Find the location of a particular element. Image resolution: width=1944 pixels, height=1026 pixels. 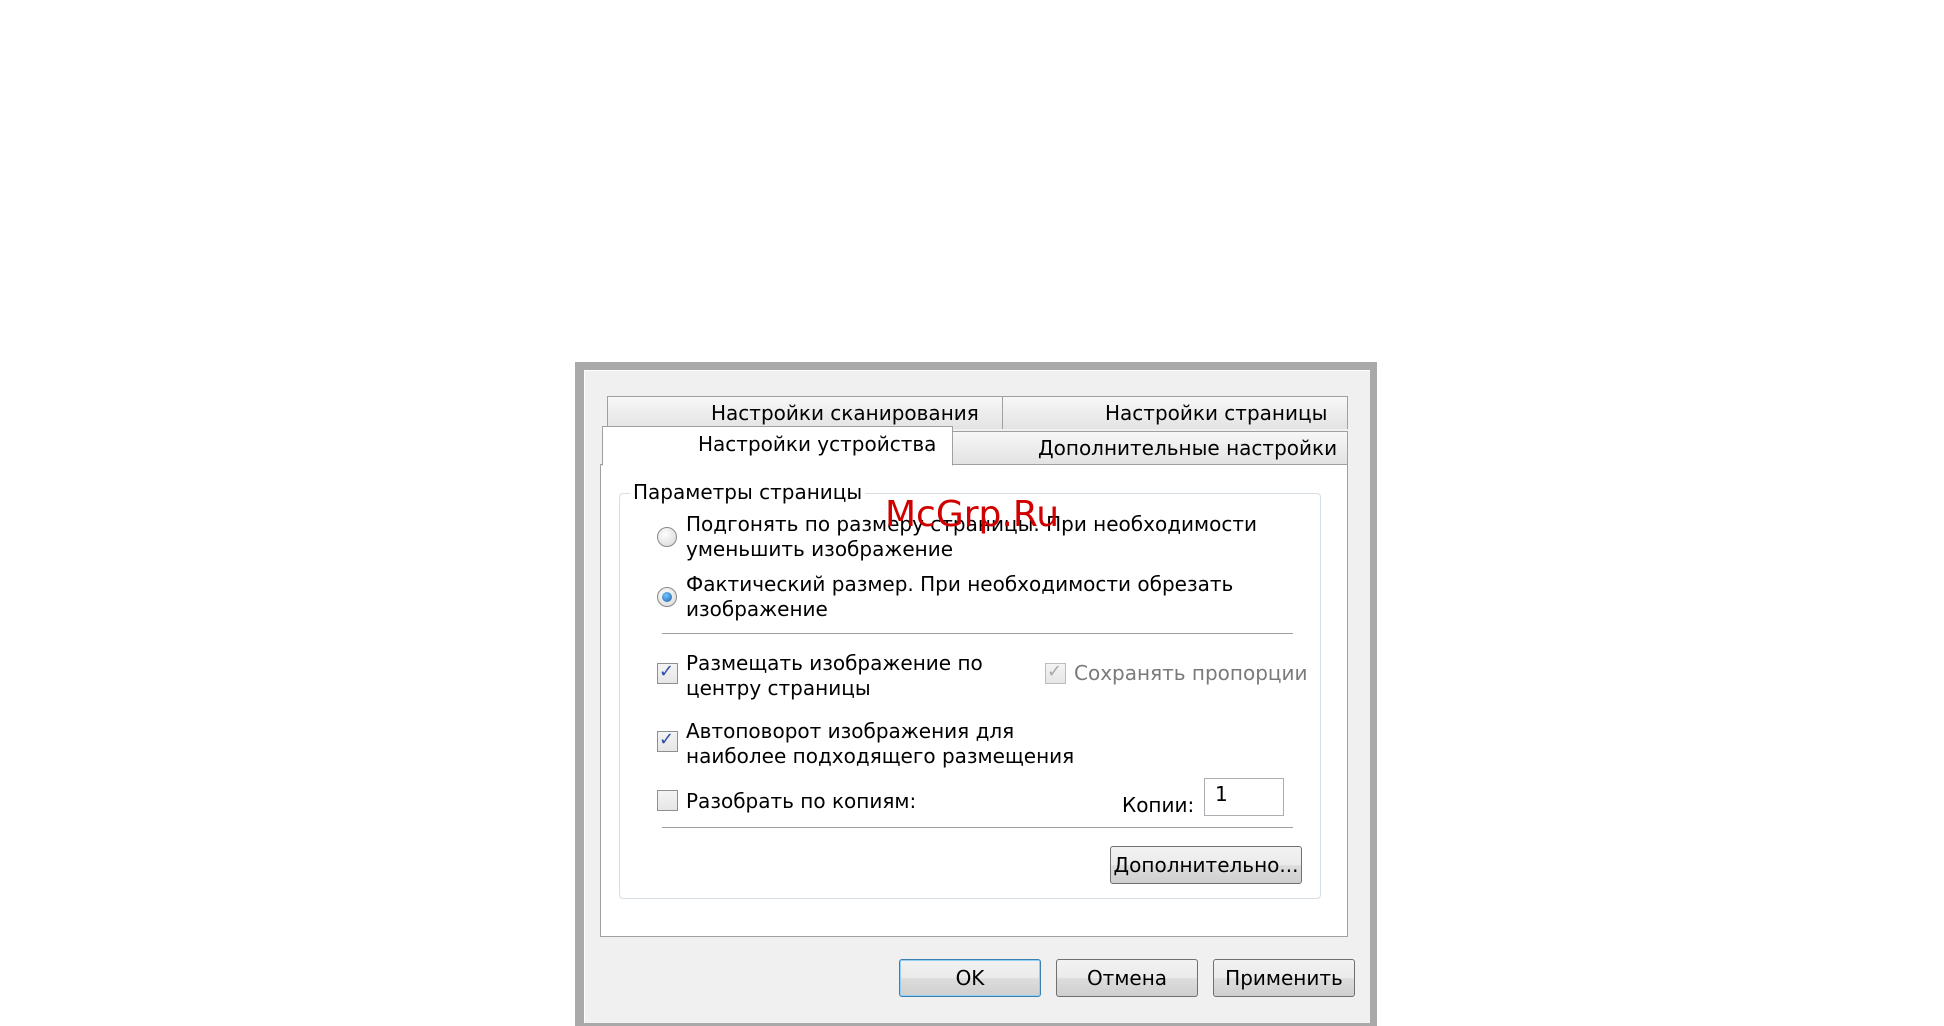

radio-actual-size is located at coordinates (667, 597).